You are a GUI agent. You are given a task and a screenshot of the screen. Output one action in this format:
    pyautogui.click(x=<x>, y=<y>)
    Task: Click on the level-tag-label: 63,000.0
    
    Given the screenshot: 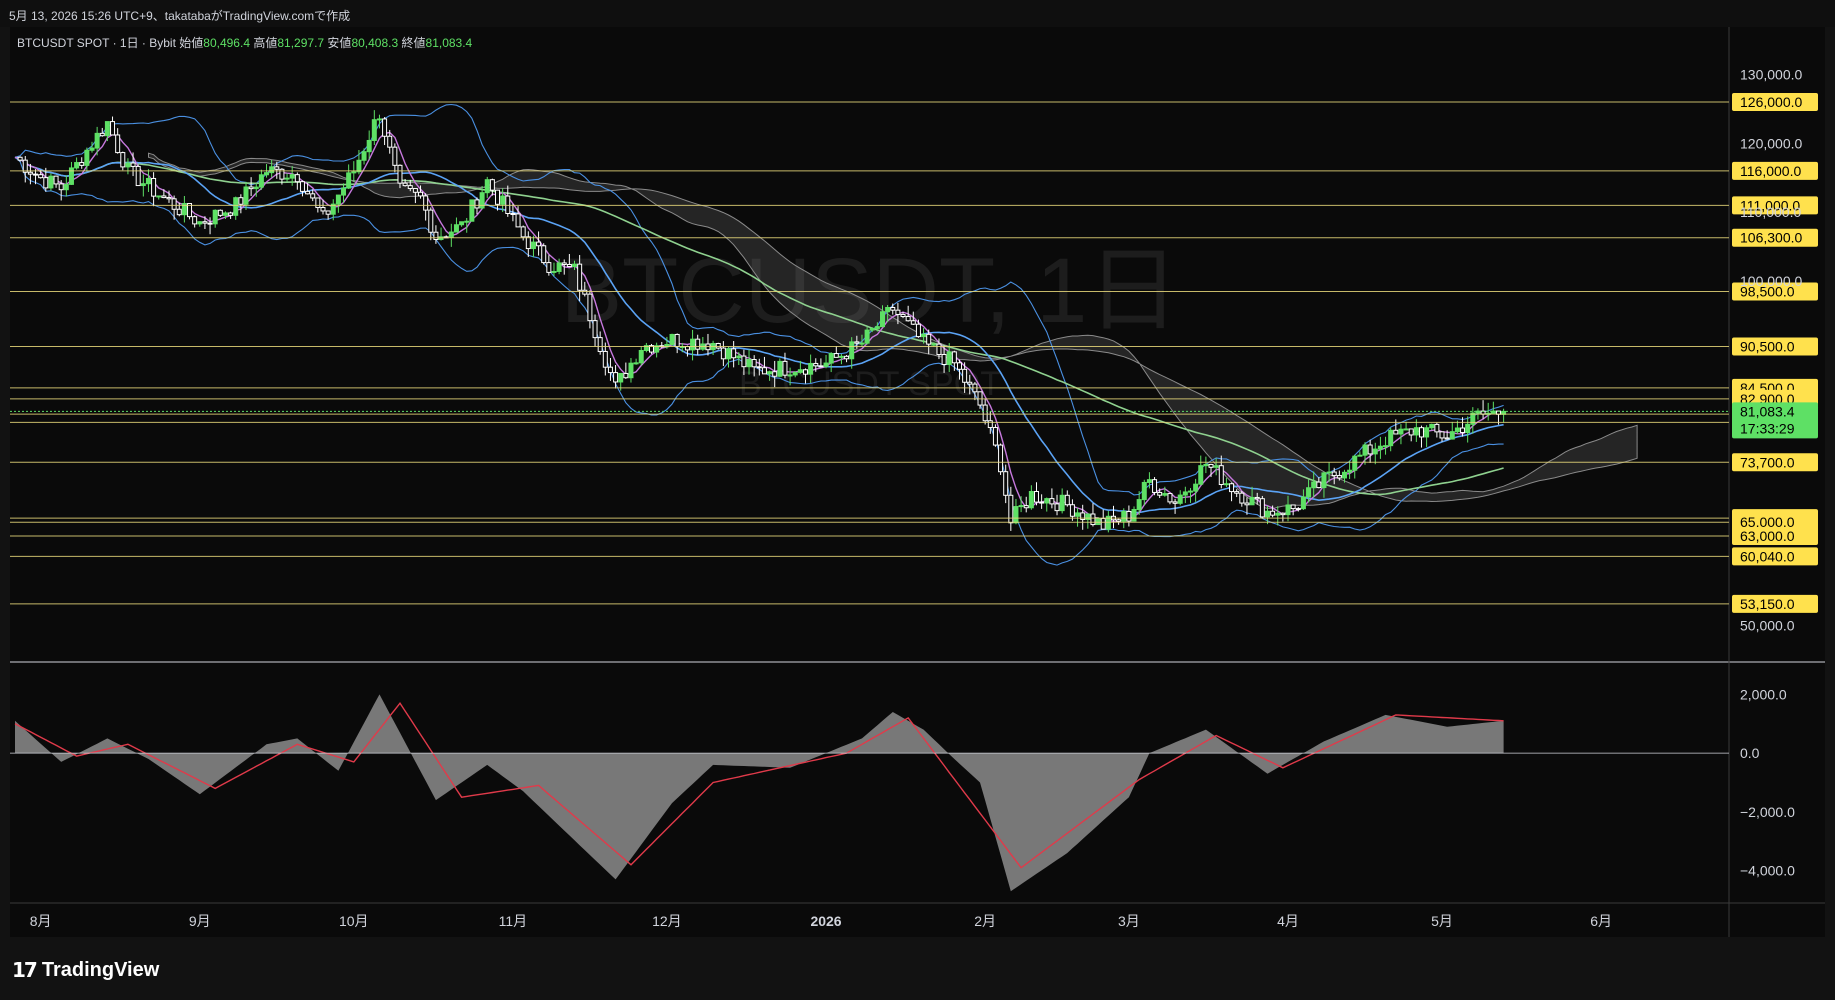 What is the action you would take?
    pyautogui.click(x=1767, y=536)
    